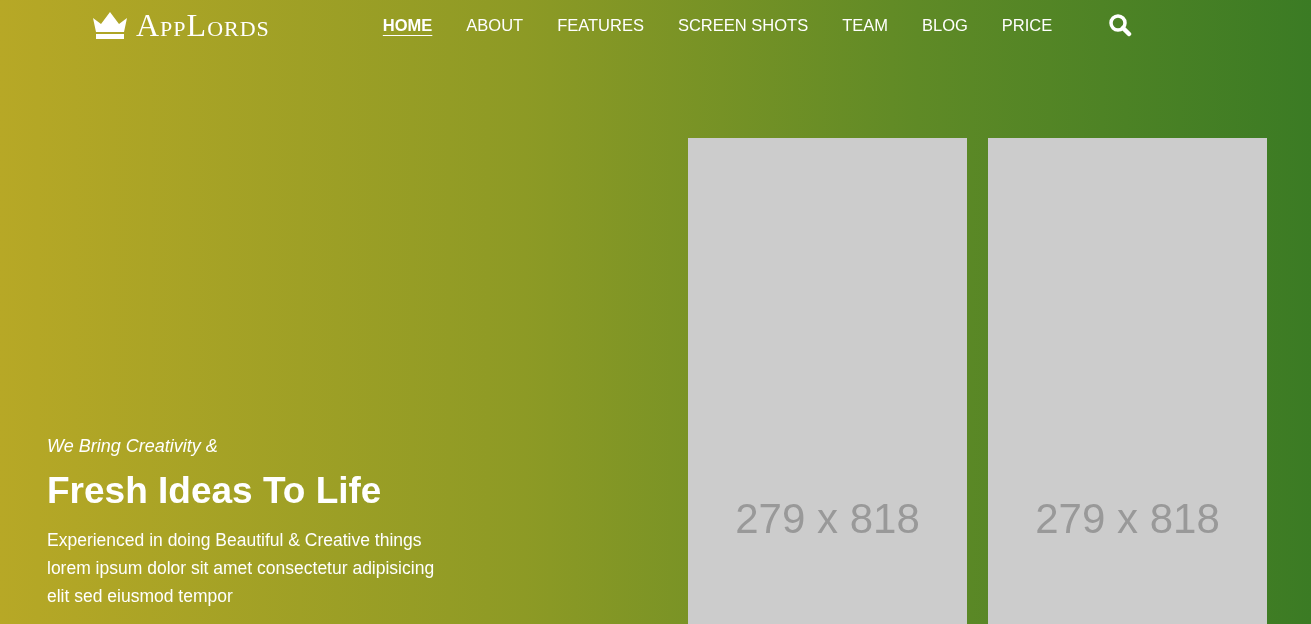 The width and height of the screenshot is (1311, 624). Describe the element at coordinates (241, 568) in the screenshot. I see `hero-description: Experienced in doing Beautiful & Creative things lorem ipsum dolor sit amet consectetur adipisicing elit sed eiusmod tempor` at that location.